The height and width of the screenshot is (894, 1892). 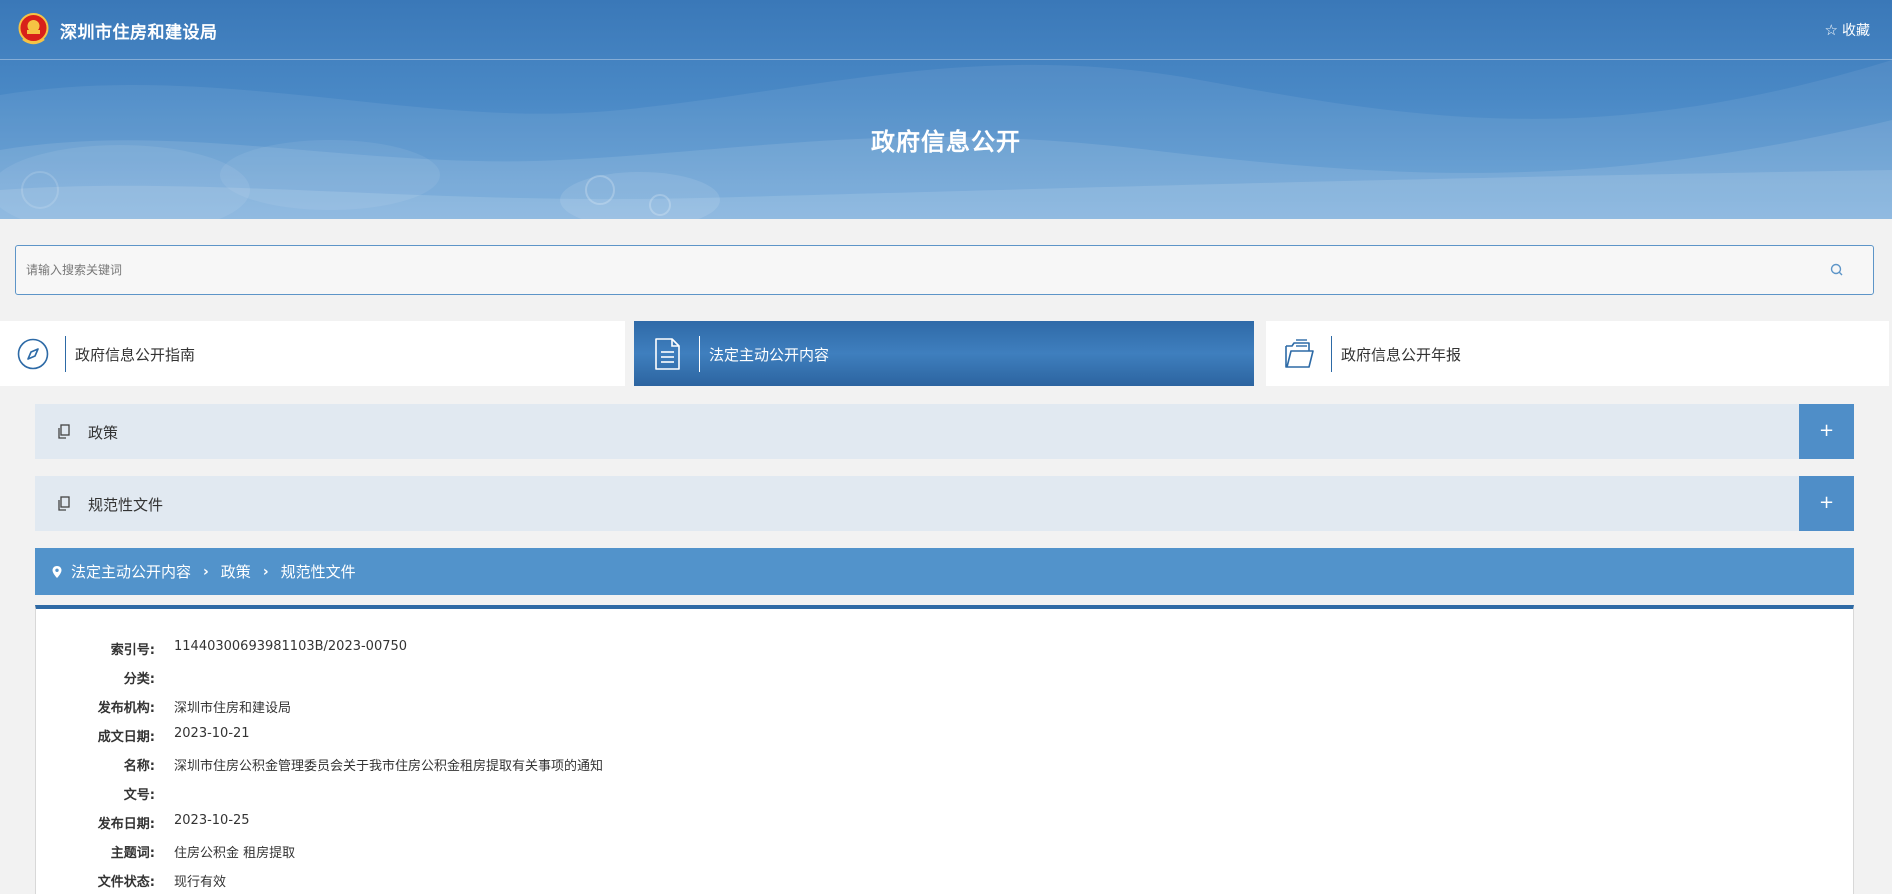 I want to click on metadata-row: 分类:, so click(x=886, y=678).